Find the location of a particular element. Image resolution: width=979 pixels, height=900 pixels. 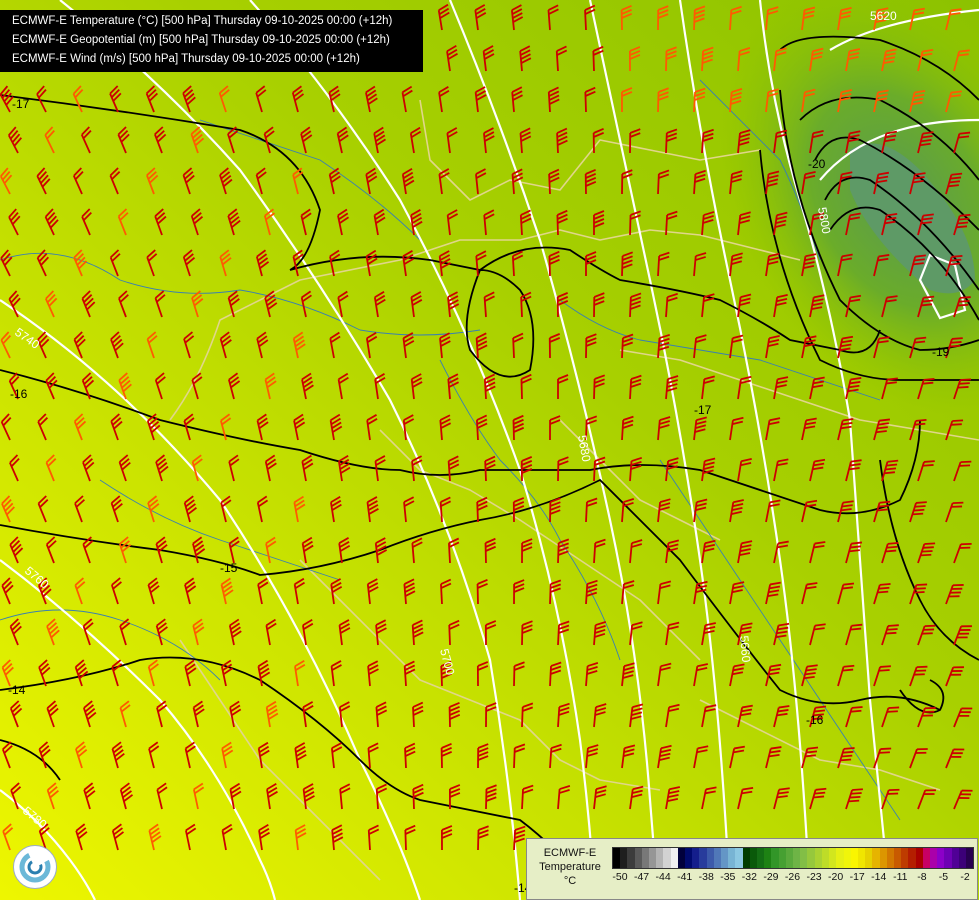

legend-tick: -47 is located at coordinates (641, 877).